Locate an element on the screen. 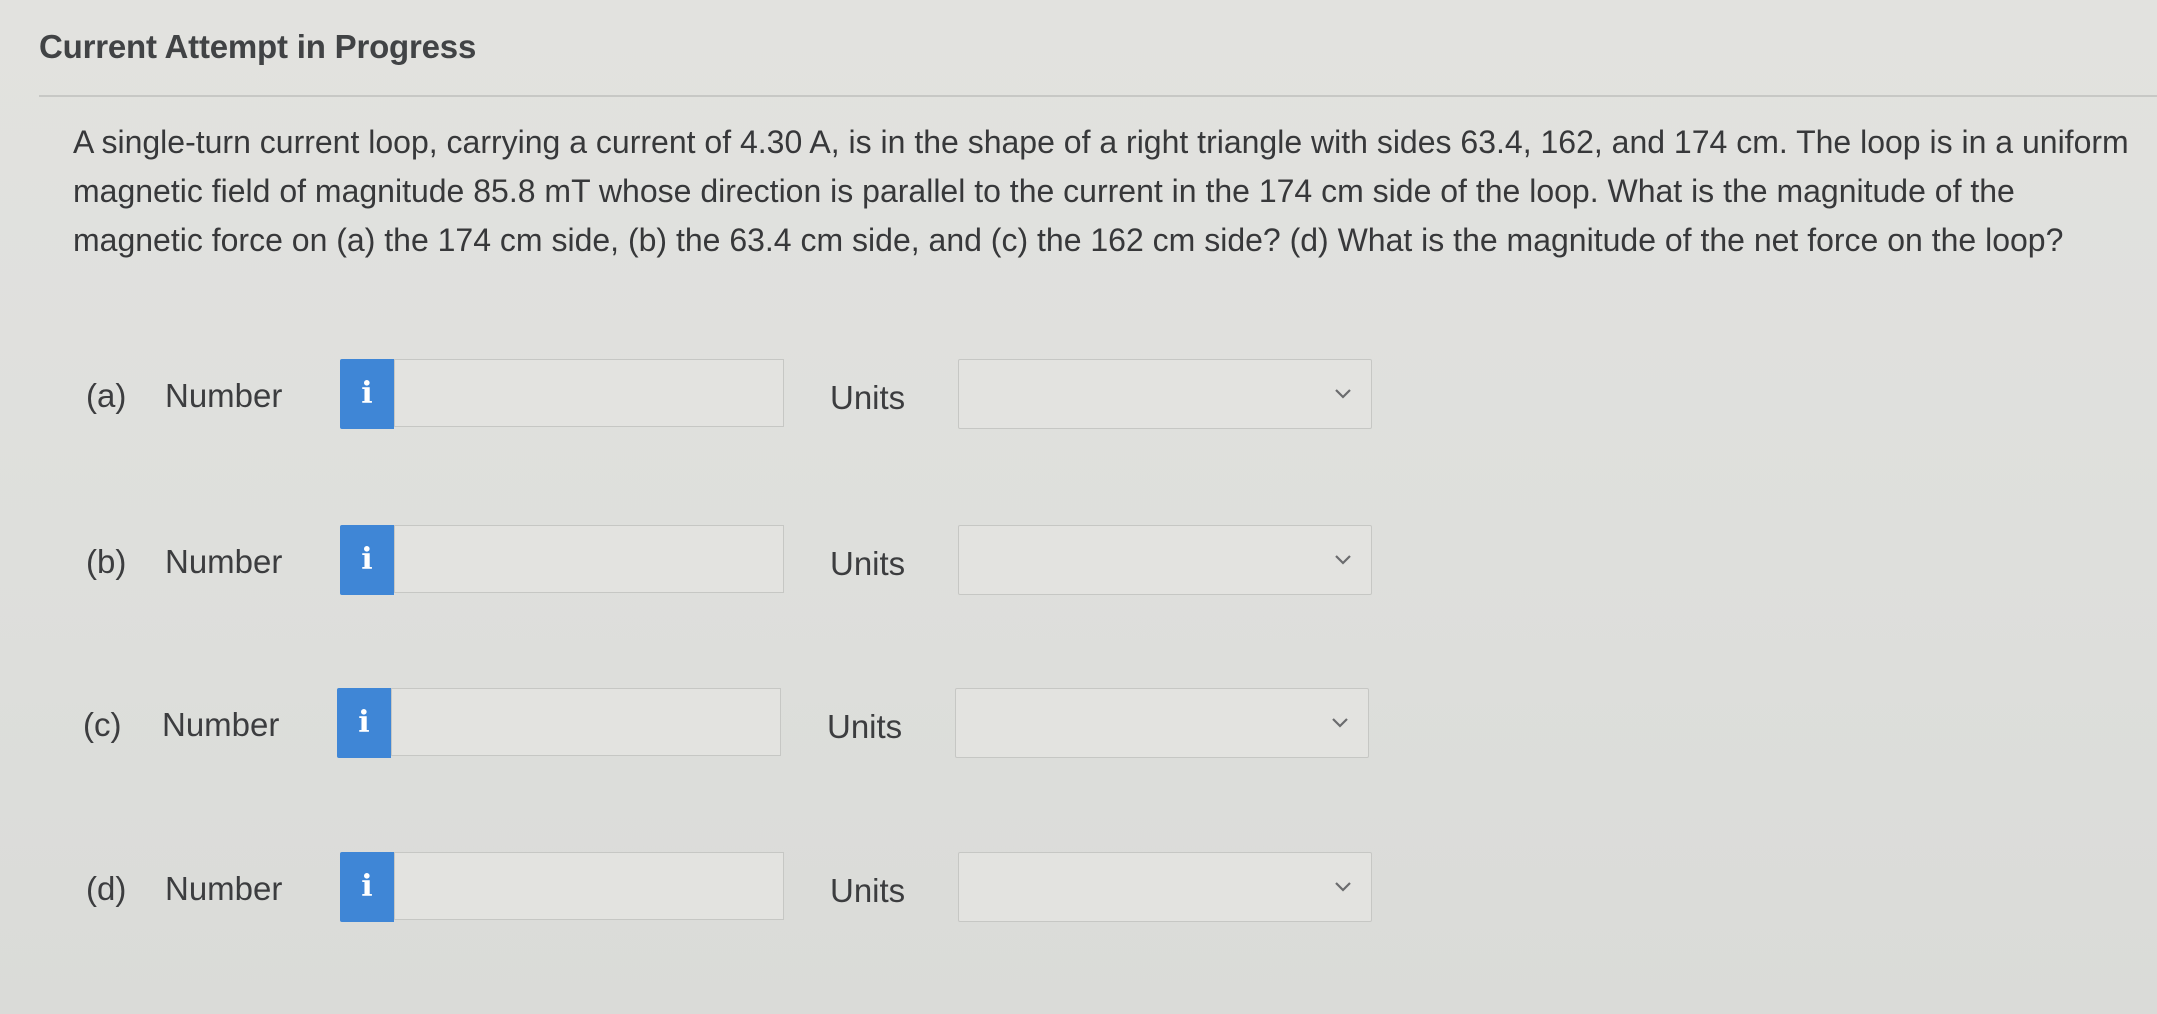  answer-row-d: (d) Number i Units is located at coordinates (700, 889).